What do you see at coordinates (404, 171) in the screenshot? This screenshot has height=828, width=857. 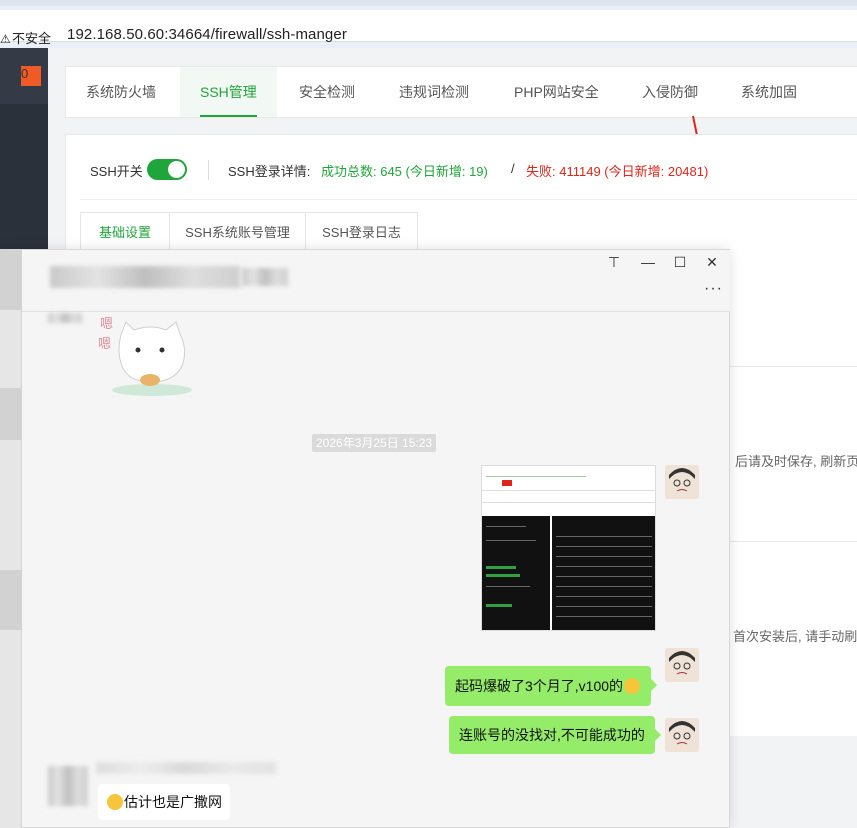 I see `success-count: 成功总数: 645 (今日新增: 19)` at bounding box center [404, 171].